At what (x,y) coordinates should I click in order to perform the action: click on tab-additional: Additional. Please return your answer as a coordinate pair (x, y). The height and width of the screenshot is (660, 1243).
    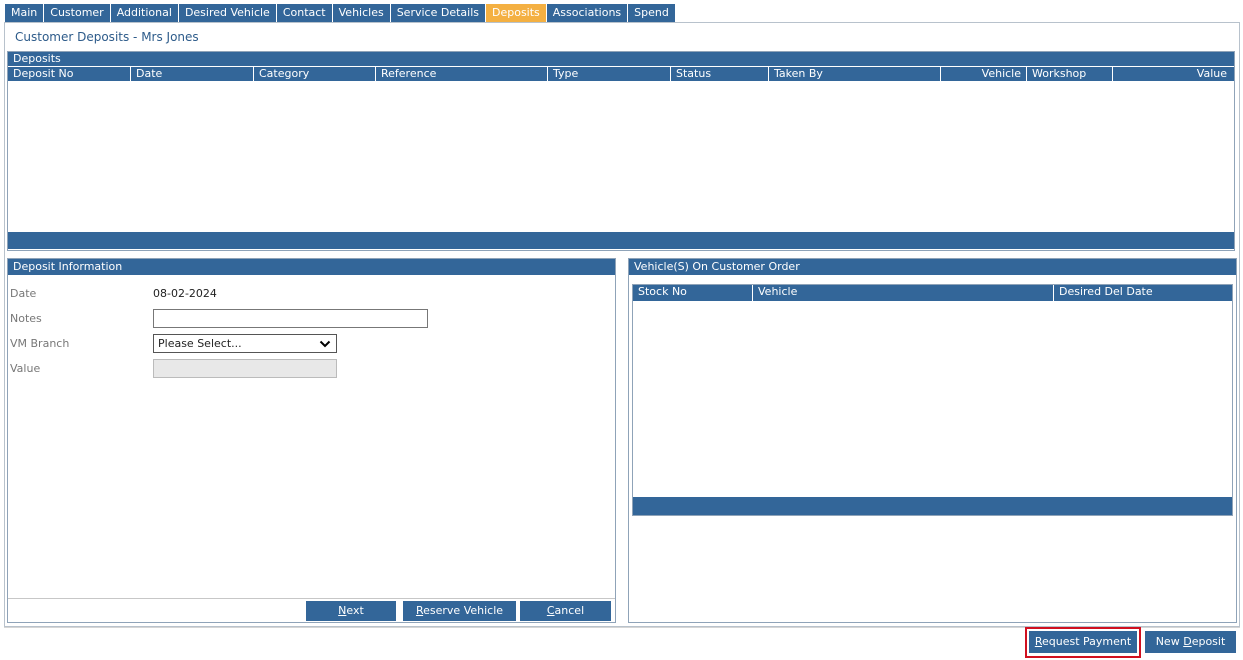
    Looking at the image, I should click on (144, 13).